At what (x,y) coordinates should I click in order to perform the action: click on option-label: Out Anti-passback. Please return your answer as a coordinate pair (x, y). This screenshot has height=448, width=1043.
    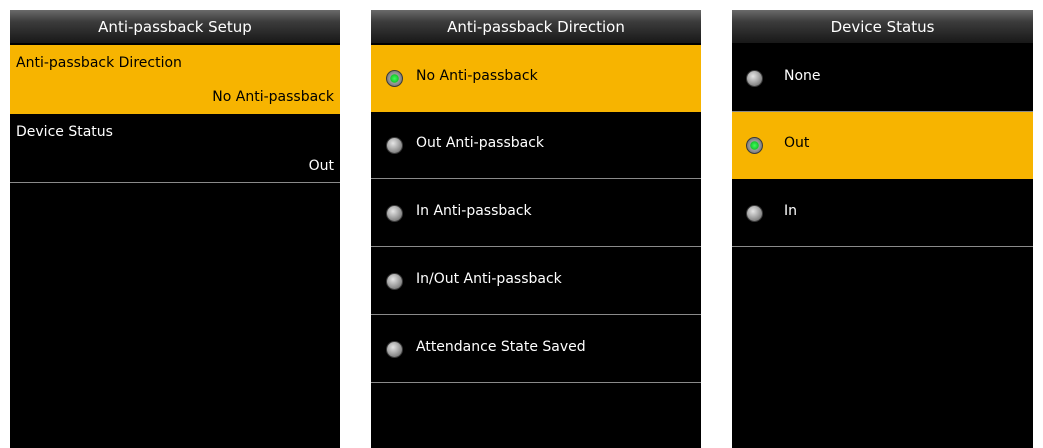
    Looking at the image, I should click on (480, 143).